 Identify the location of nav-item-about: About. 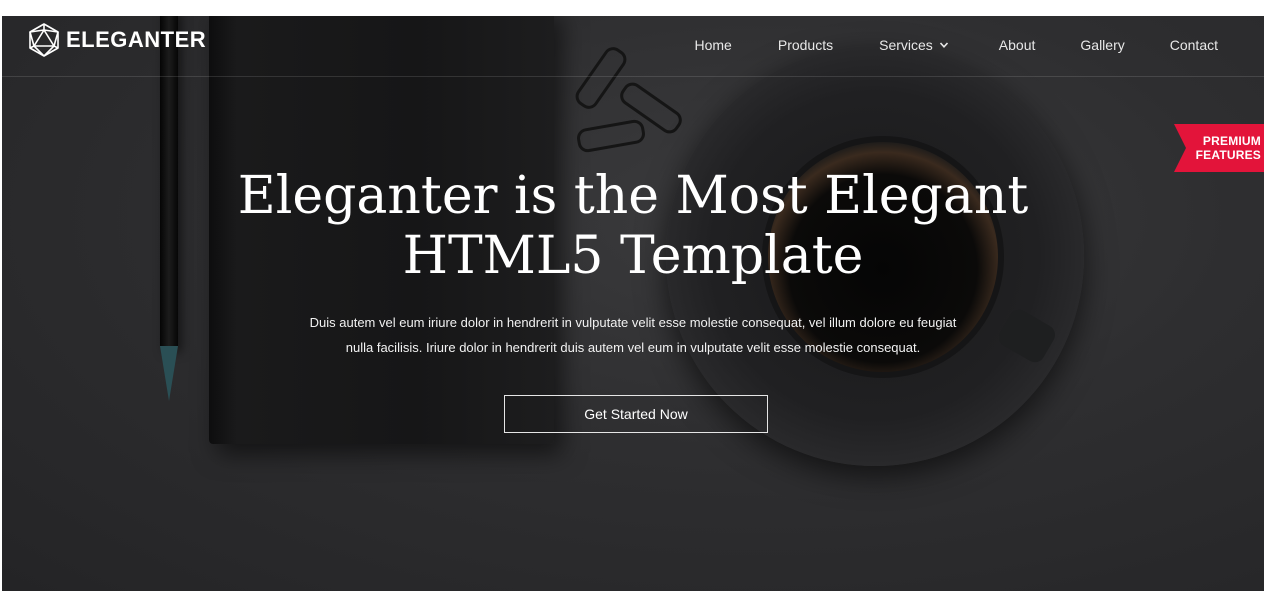
(1017, 45).